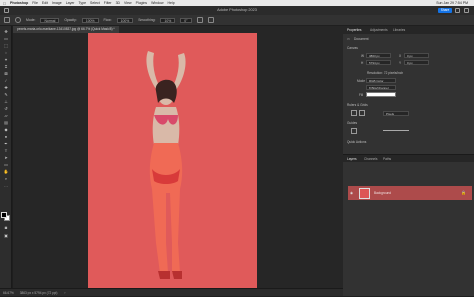 This screenshot has height=297, width=474. I want to click on gradient-tool-icon: ▤, so click(6, 123).